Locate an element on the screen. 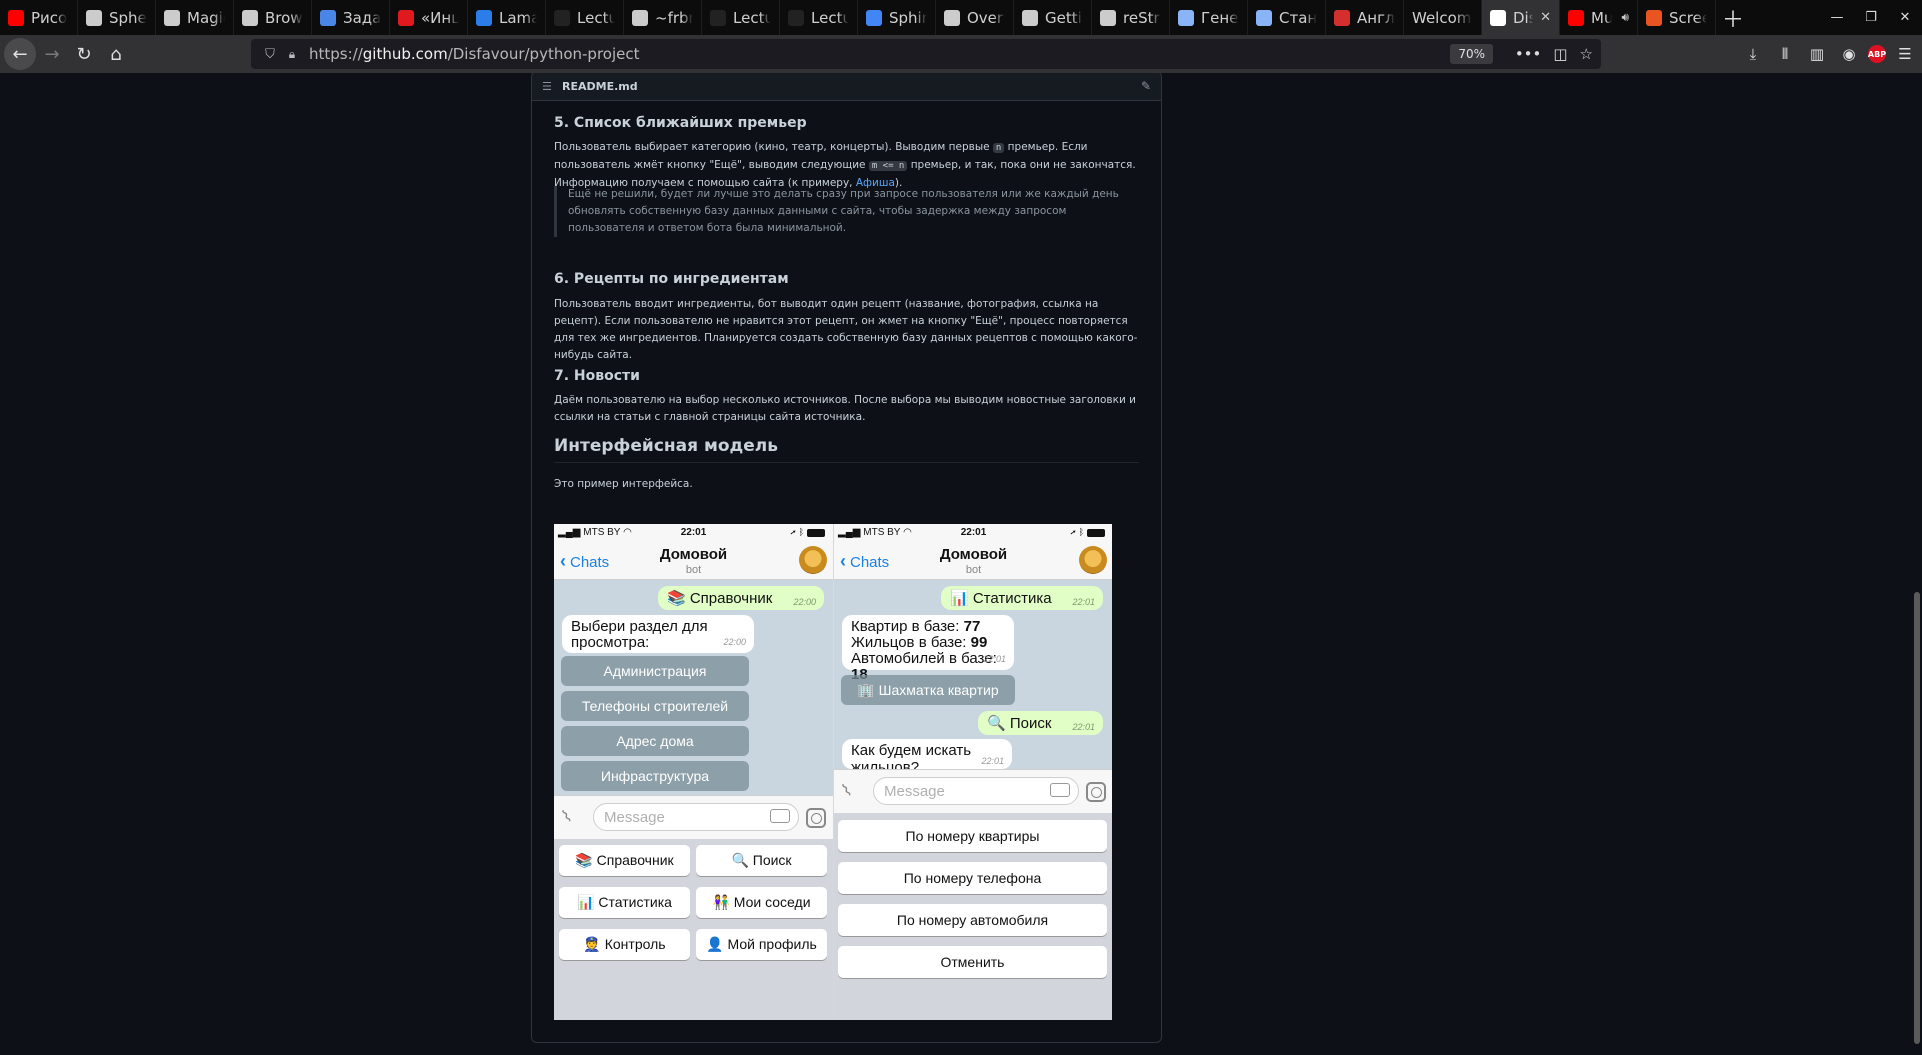  status-bar: ▂▄▆ MTS BY ◠ 22:01 ➚ ᛒ is located at coordinates (693, 533).